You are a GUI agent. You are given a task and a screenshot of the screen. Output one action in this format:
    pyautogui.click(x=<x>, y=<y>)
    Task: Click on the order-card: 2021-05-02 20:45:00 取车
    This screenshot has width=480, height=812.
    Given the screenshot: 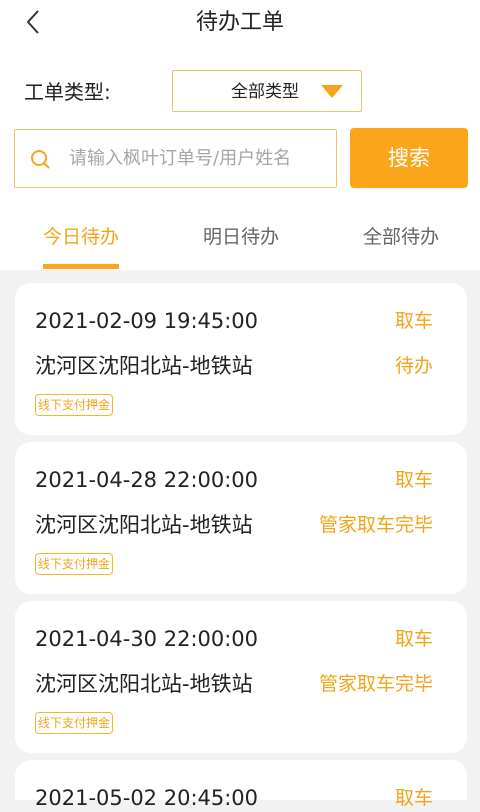 What is the action you would take?
    pyautogui.click(x=241, y=785)
    